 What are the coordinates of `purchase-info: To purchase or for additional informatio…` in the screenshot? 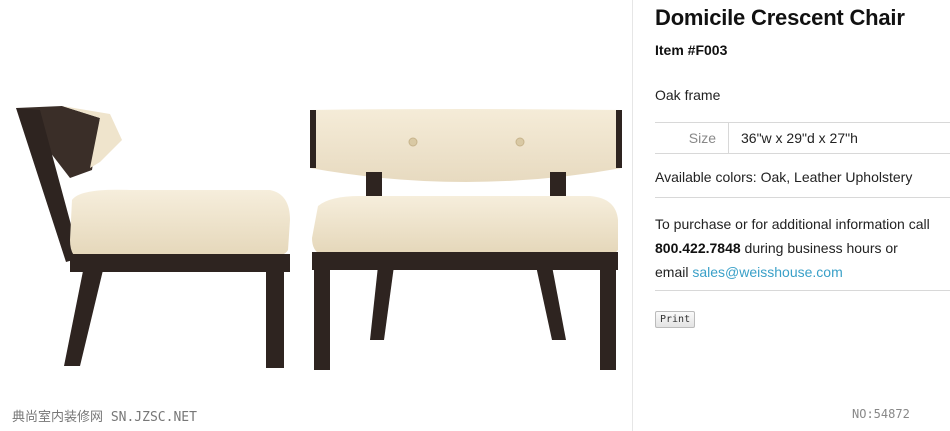 It's located at (802, 248).